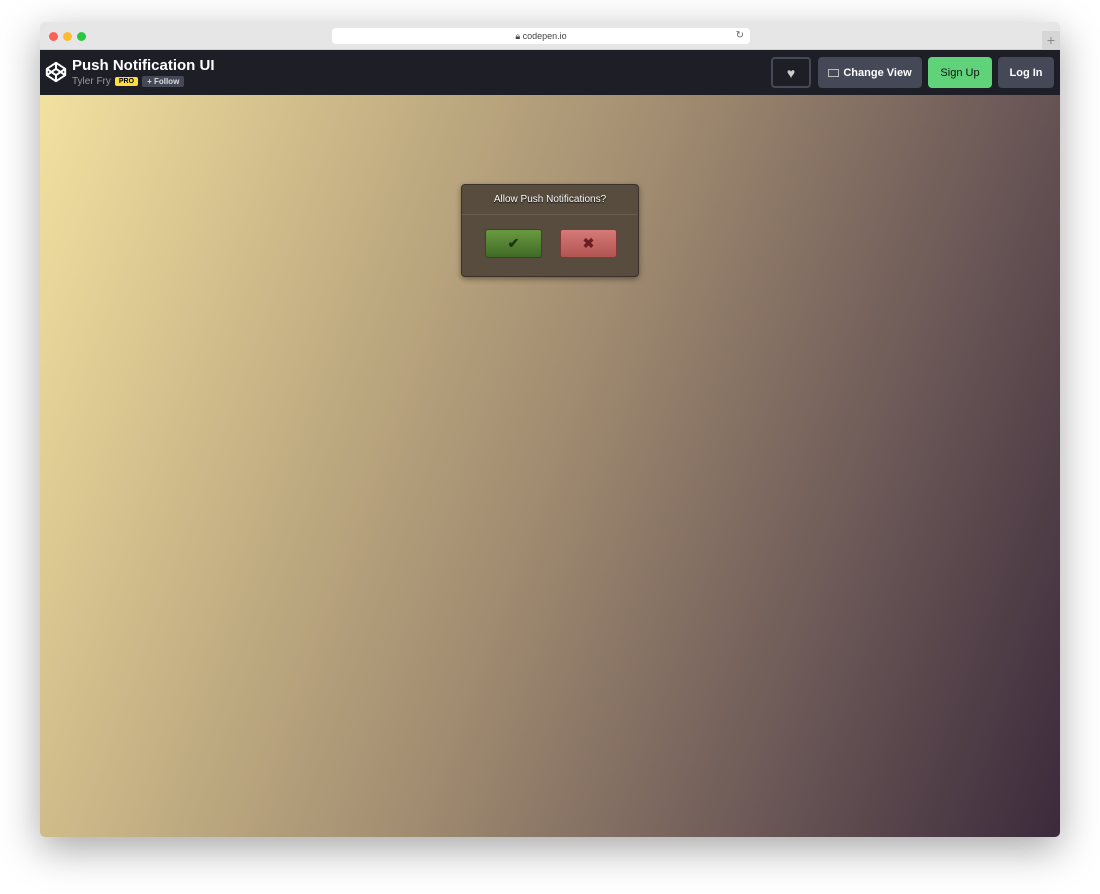 This screenshot has height=894, width=1100. I want to click on browser-chrome: 🔒︎ codepen.io ↻ +, so click(550, 36).